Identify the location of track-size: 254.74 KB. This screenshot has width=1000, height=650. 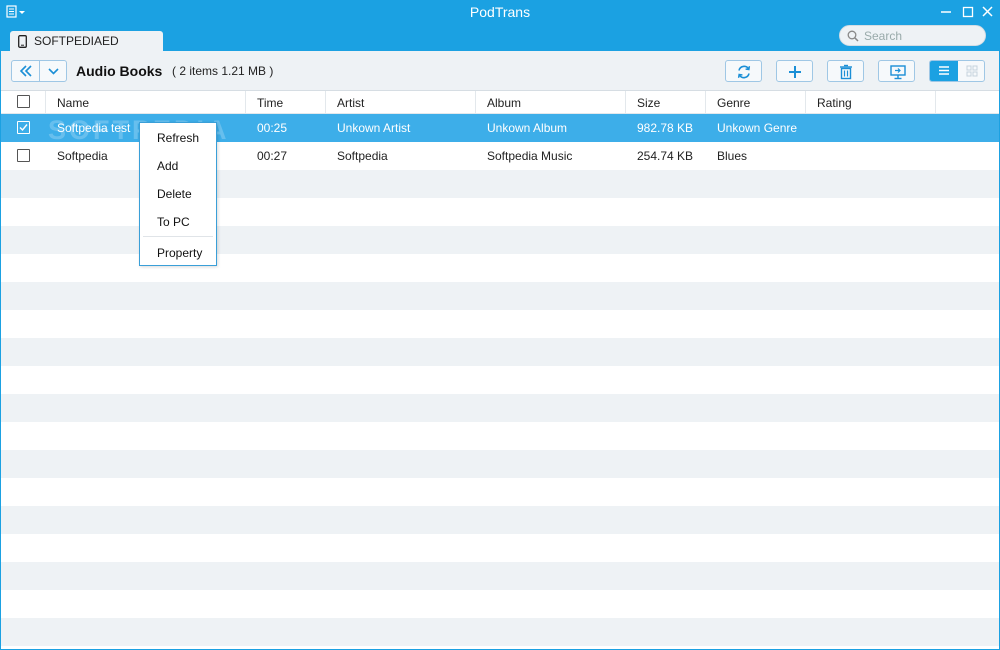
(665, 156).